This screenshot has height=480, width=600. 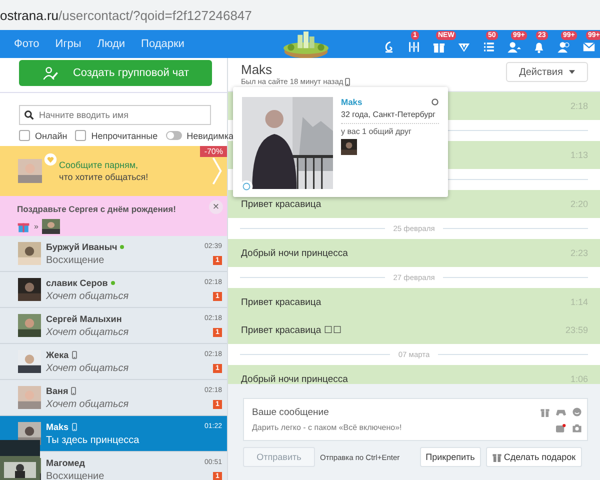 I want to click on promo-text: Сообщите парням,, so click(x=99, y=165).